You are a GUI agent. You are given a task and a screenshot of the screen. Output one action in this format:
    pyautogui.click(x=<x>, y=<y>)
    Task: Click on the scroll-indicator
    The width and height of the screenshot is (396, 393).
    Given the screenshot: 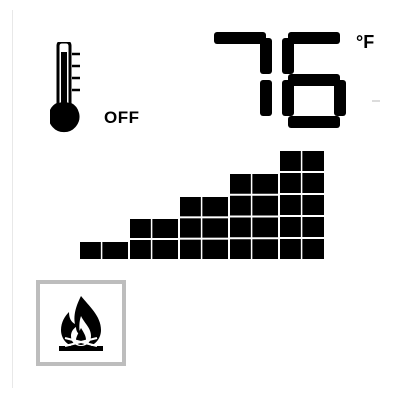 What is the action you would take?
    pyautogui.click(x=376, y=101)
    